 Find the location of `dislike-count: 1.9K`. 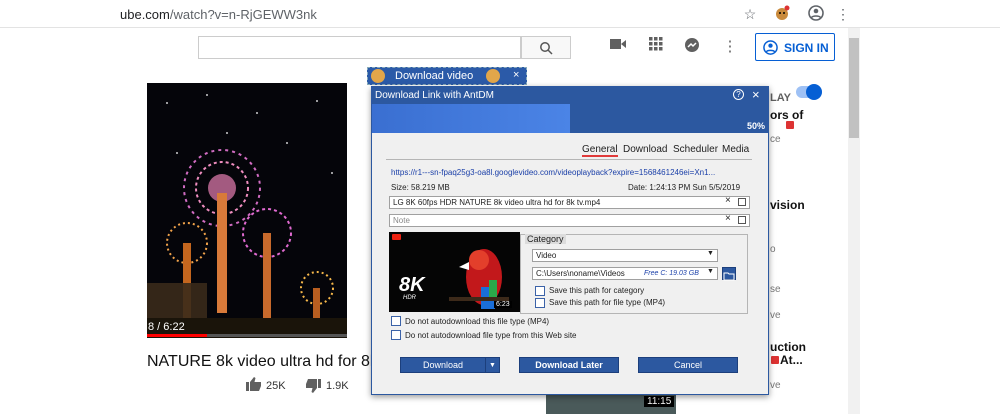

dislike-count: 1.9K is located at coordinates (337, 386).